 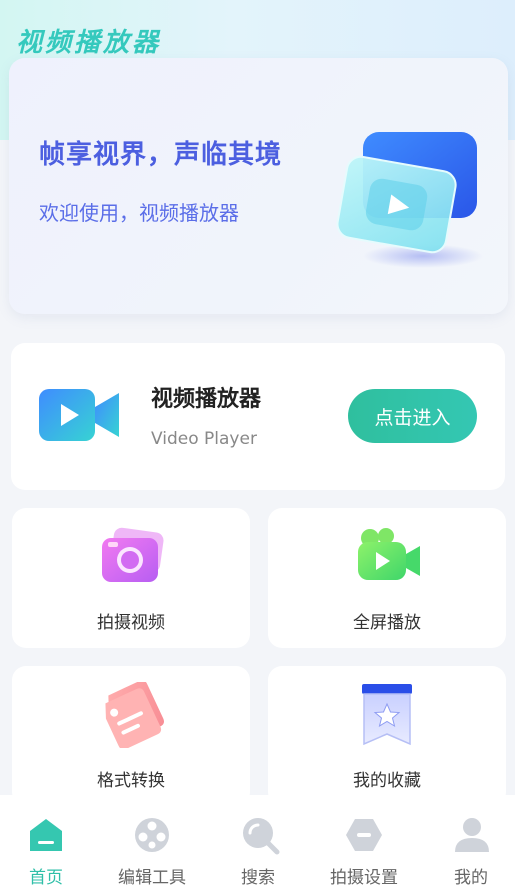 I want to click on feature-tile-fullscreen-play: 全屏播放, so click(x=387, y=578).